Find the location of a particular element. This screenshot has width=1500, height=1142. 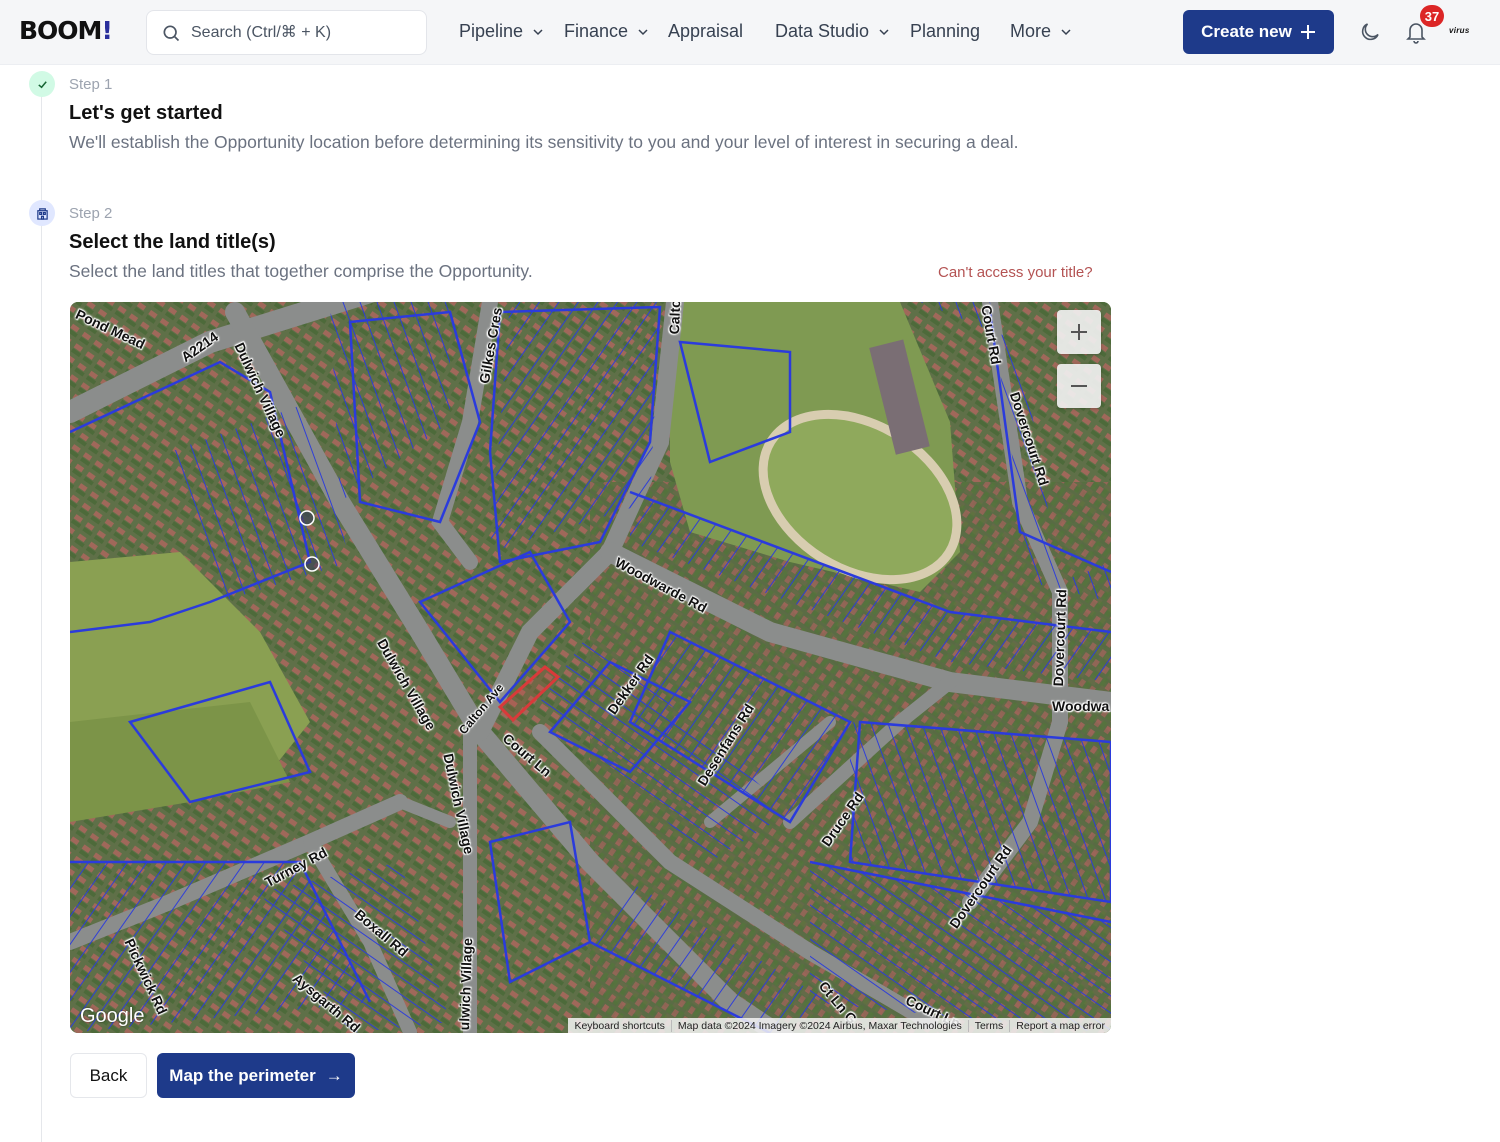

nav-label: Data Studio is located at coordinates (822, 31).